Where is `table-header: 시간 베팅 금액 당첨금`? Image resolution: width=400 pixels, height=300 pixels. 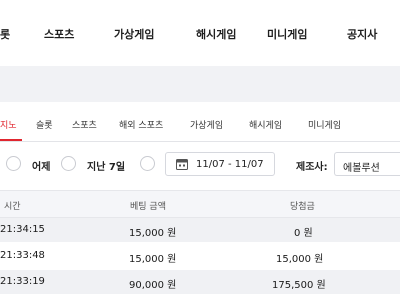
table-header: 시간 베팅 금액 당첨금 is located at coordinates (200, 204).